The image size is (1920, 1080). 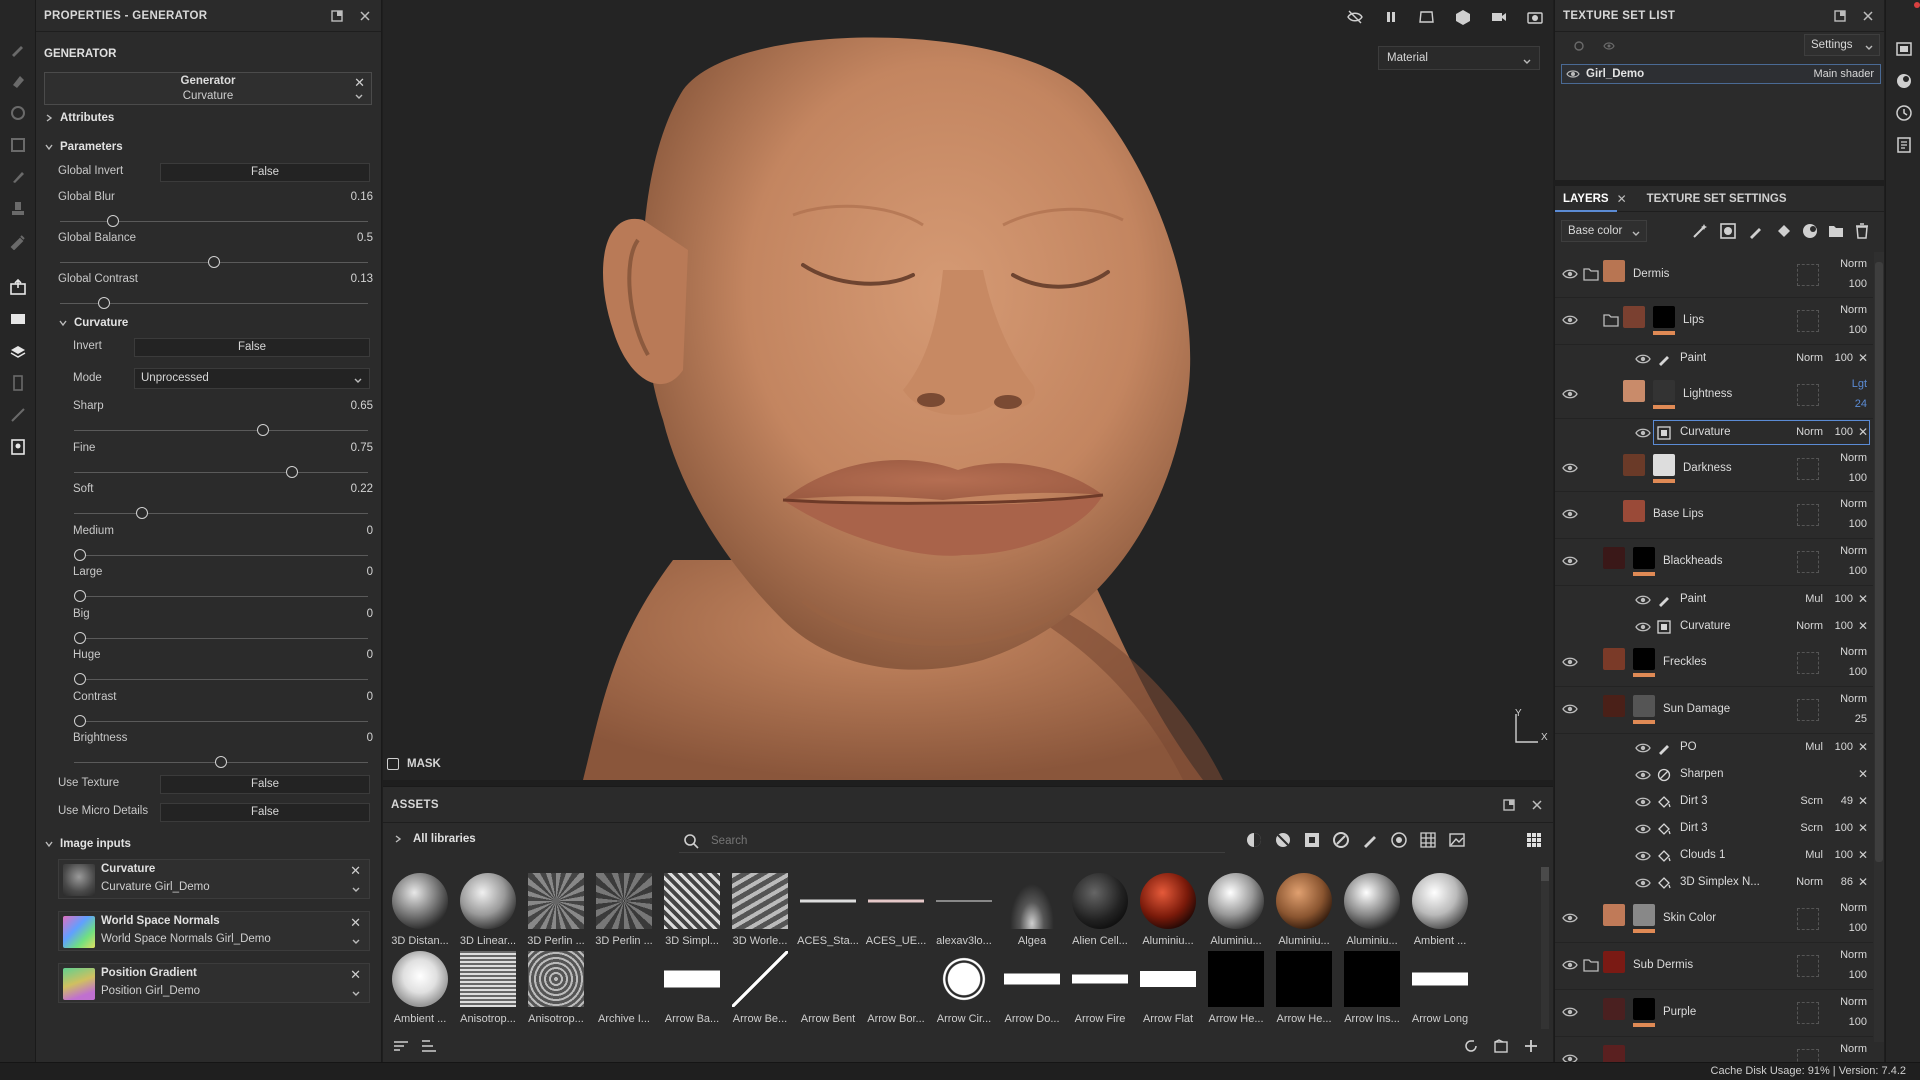 What do you see at coordinates (393, 764) in the screenshot?
I see `mask-checkbox` at bounding box center [393, 764].